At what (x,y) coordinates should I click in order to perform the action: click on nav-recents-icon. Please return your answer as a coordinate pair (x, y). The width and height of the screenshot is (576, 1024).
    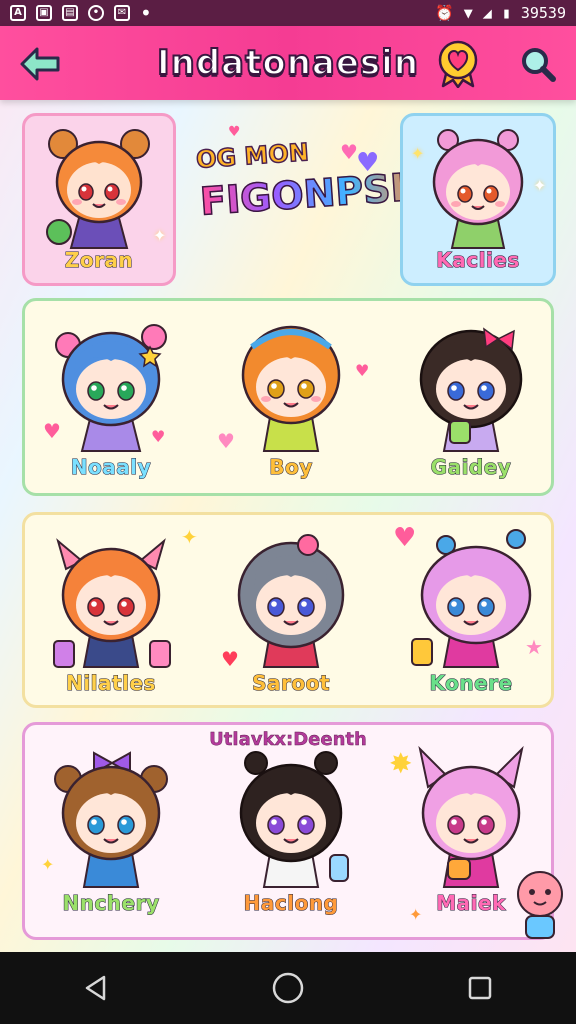
    Looking at the image, I should click on (480, 988).